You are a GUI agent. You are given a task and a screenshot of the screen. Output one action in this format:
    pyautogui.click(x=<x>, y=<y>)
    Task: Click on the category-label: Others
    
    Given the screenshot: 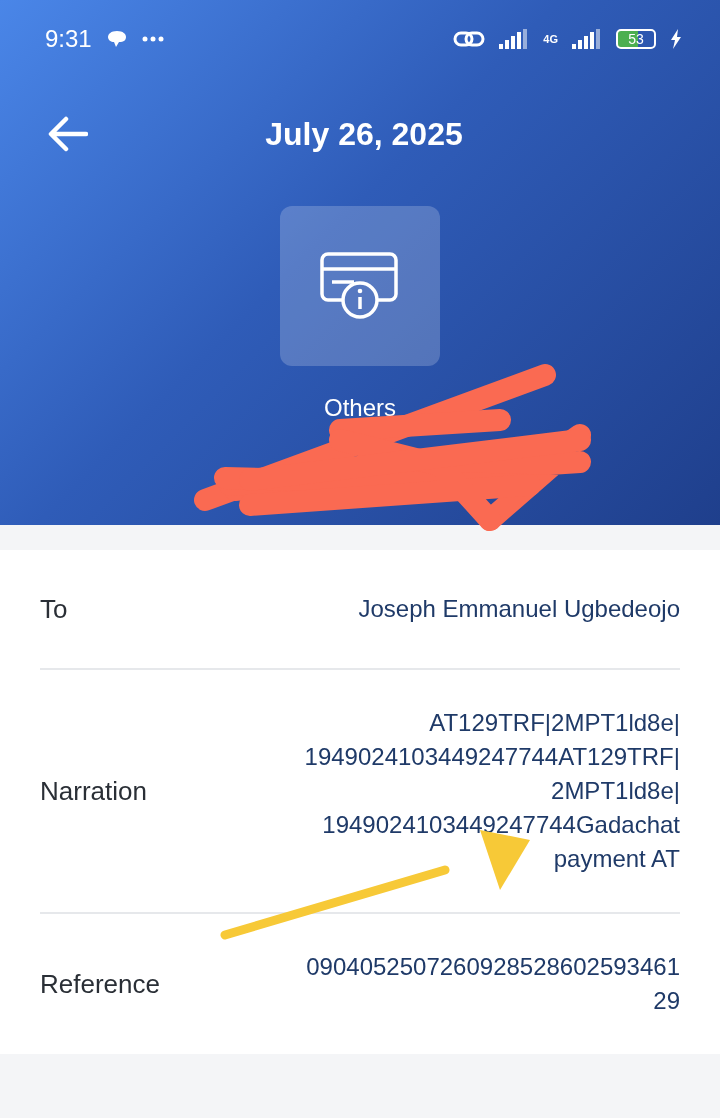 What is the action you would take?
    pyautogui.click(x=360, y=408)
    